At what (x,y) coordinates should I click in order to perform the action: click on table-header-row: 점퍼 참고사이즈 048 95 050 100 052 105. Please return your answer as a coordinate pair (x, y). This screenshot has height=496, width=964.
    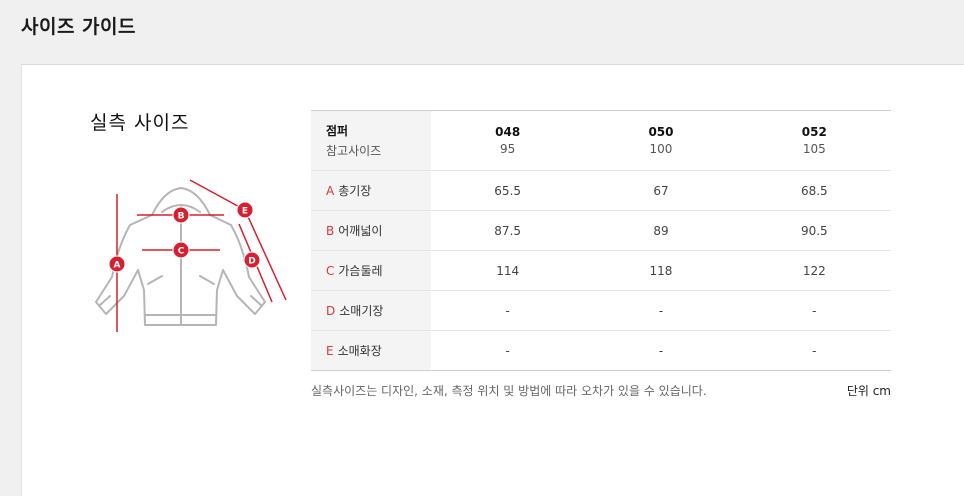
    Looking at the image, I should click on (601, 140).